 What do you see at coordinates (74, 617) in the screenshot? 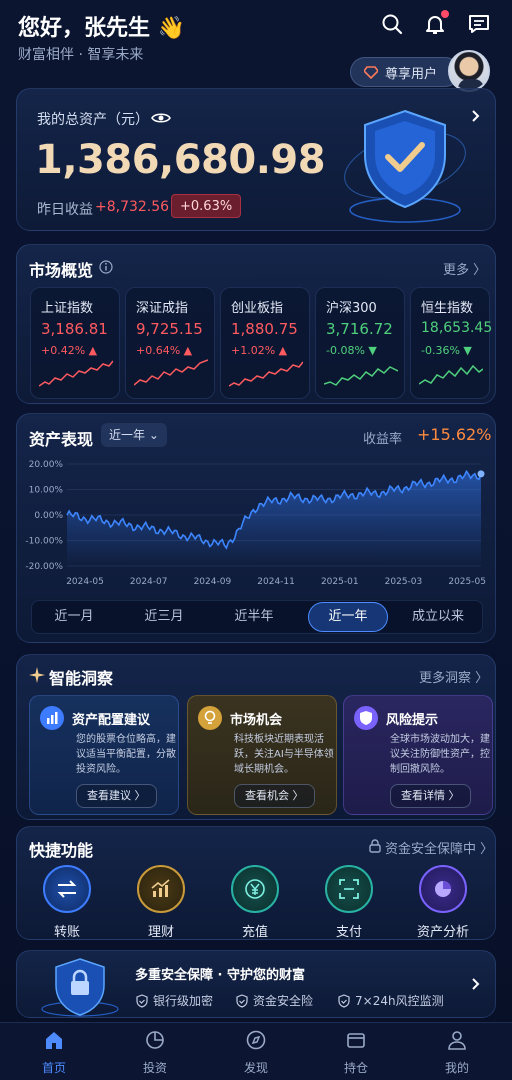
I see `tab-1m: 近一月` at bounding box center [74, 617].